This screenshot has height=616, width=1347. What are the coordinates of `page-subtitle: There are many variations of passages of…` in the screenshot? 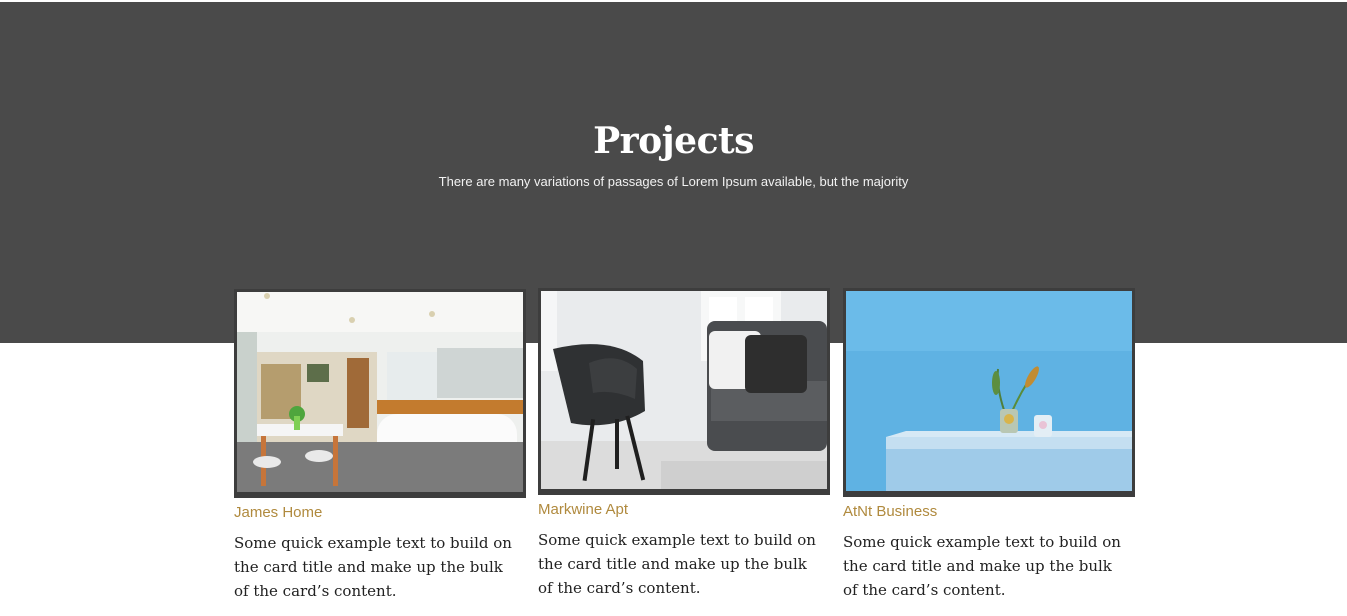 It's located at (673, 181).